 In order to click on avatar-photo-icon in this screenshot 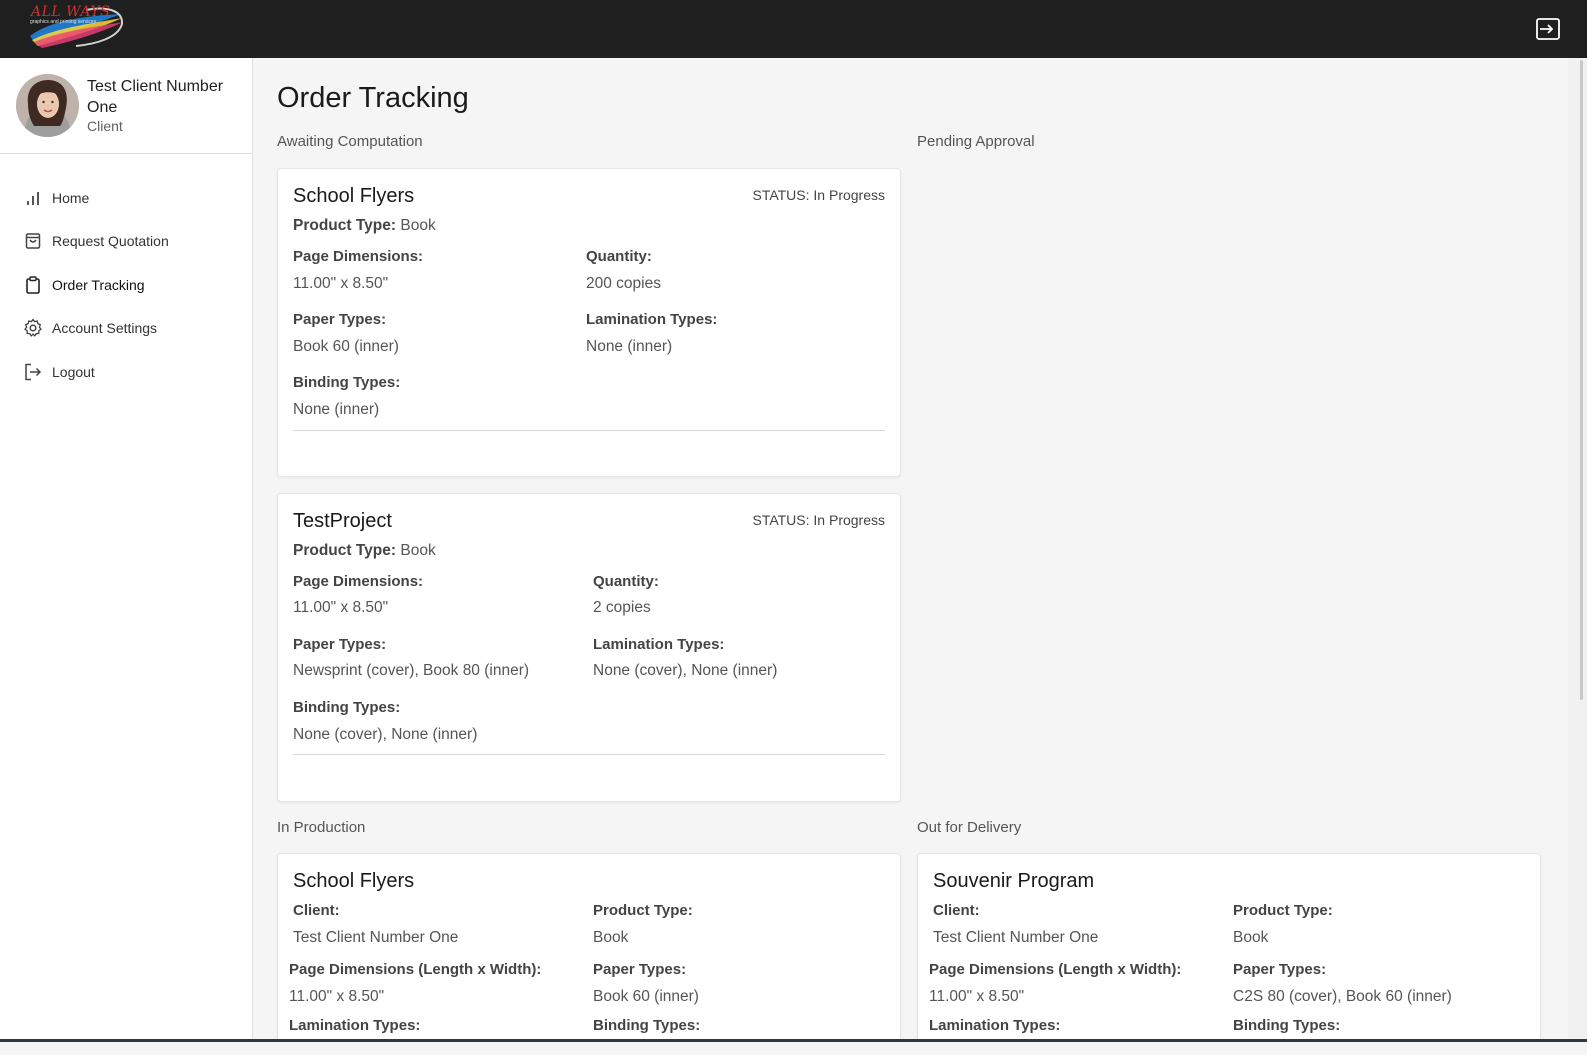, I will do `click(47, 105)`.